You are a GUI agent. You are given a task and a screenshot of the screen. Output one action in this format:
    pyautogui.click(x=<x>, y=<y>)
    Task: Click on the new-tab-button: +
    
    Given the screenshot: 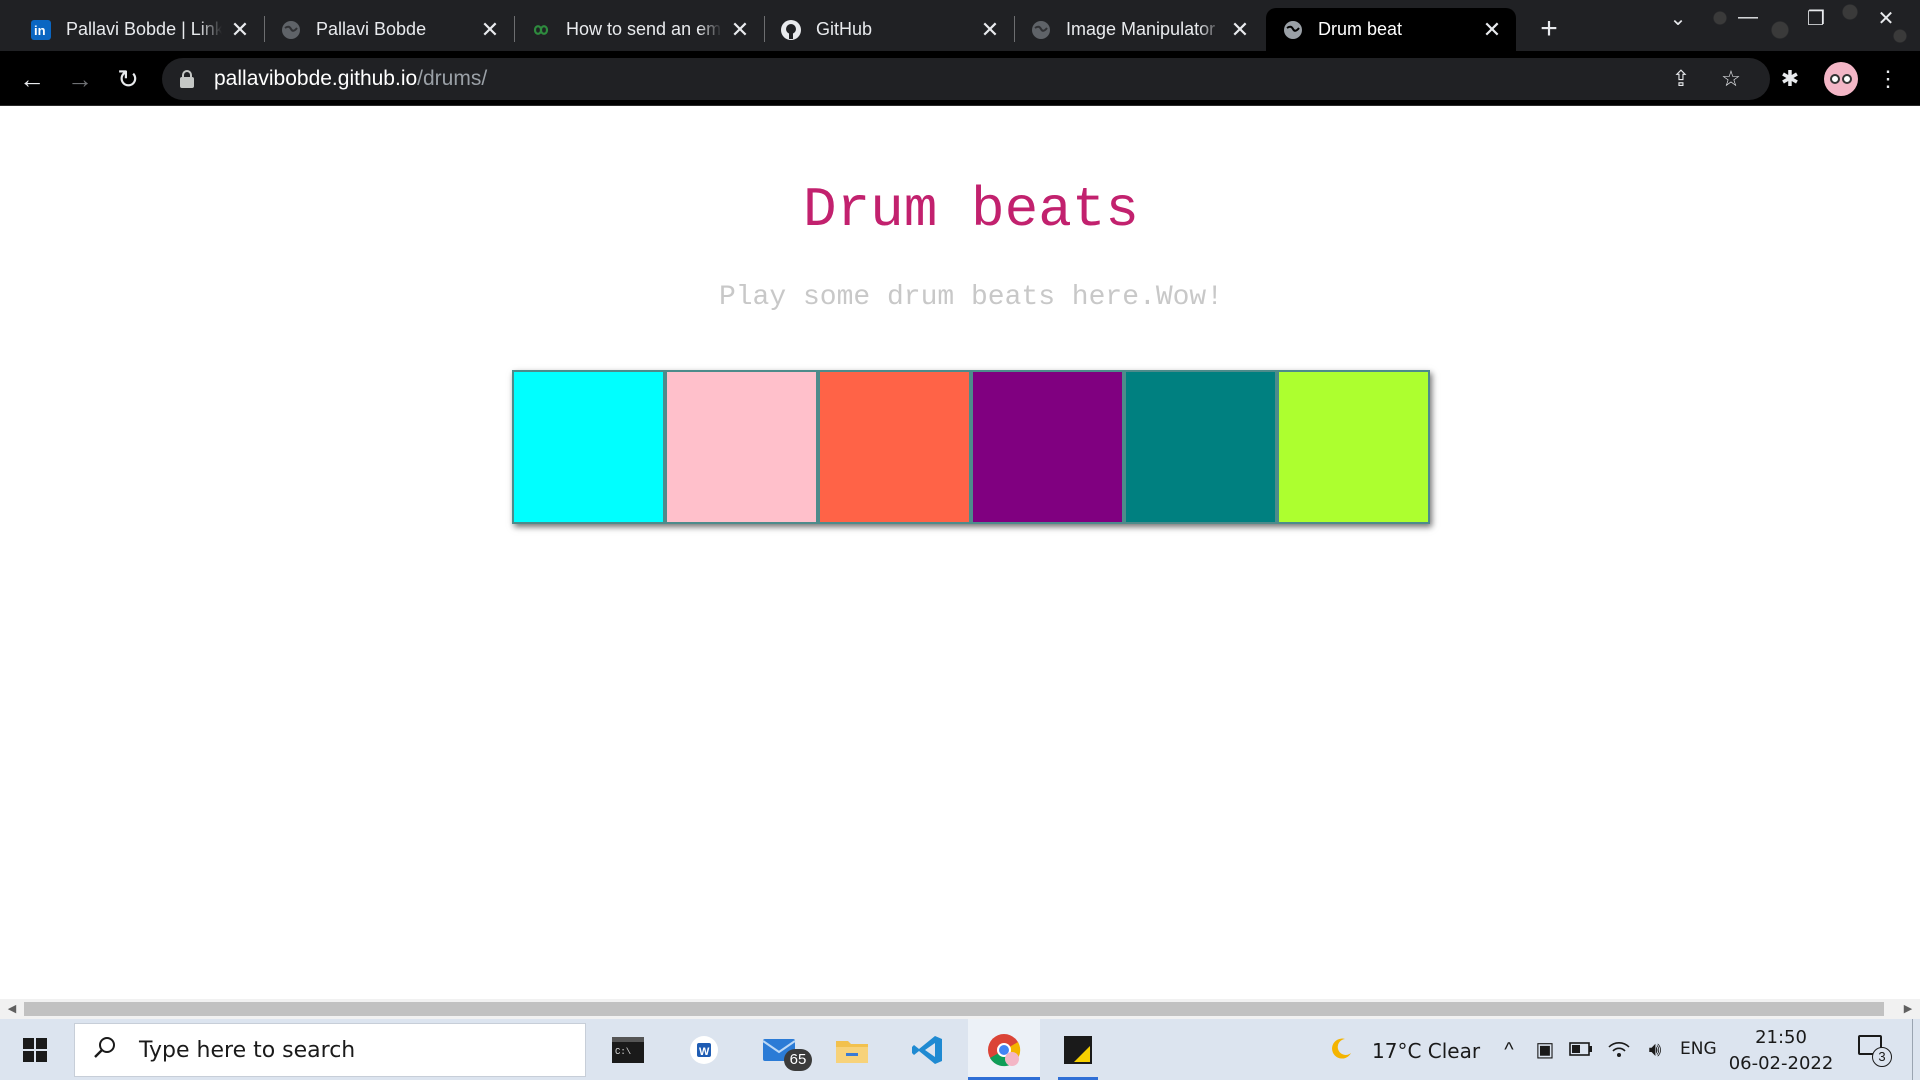 What is the action you would take?
    pyautogui.click(x=1549, y=30)
    